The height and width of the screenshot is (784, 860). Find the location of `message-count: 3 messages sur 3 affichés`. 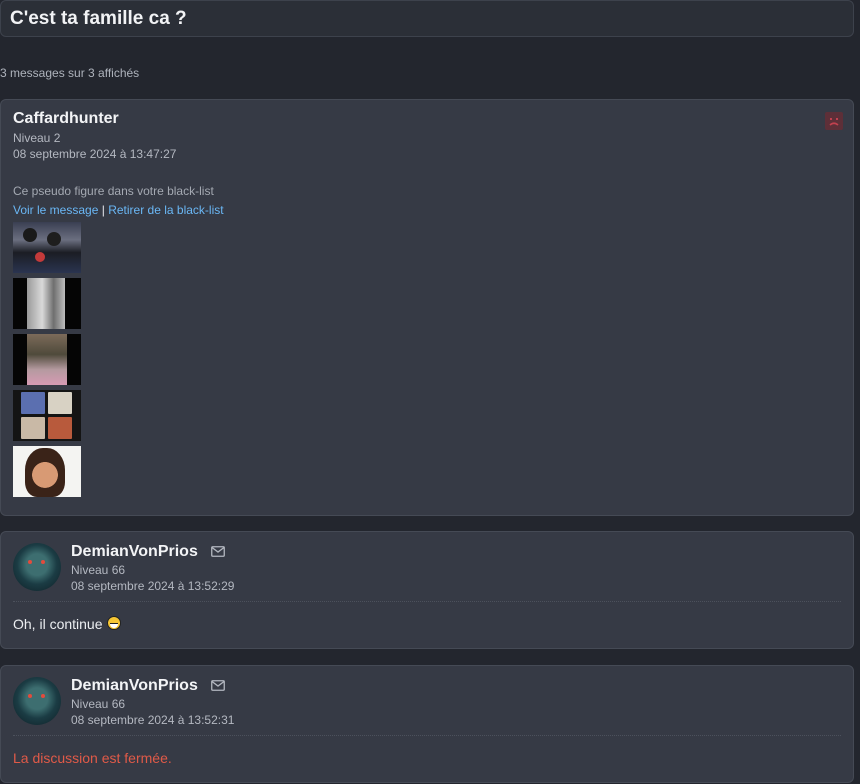

message-count: 3 messages sur 3 affichés is located at coordinates (70, 73).